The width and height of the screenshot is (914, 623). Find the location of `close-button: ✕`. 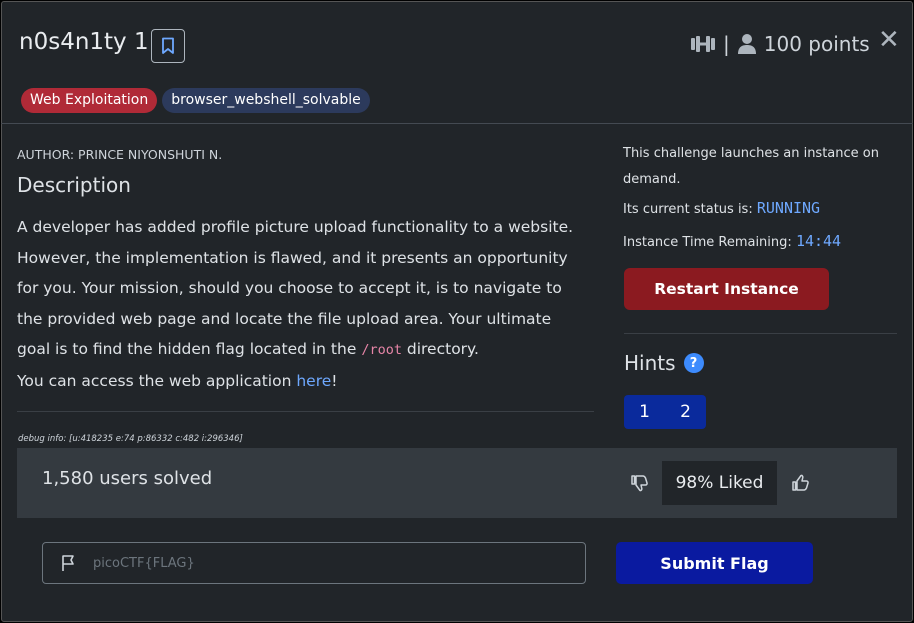

close-button: ✕ is located at coordinates (889, 40).